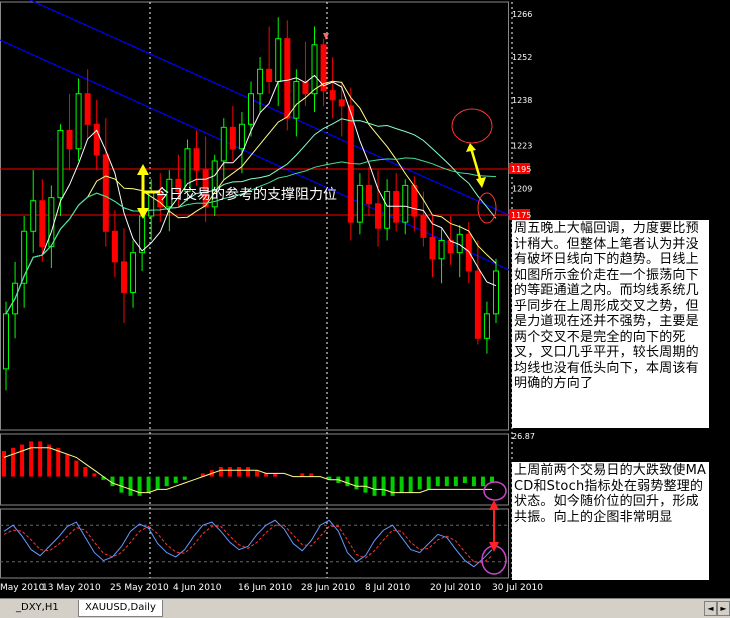 The width and height of the screenshot is (730, 618). What do you see at coordinates (522, 100) in the screenshot?
I see `price-tick-label: 1238` at bounding box center [522, 100].